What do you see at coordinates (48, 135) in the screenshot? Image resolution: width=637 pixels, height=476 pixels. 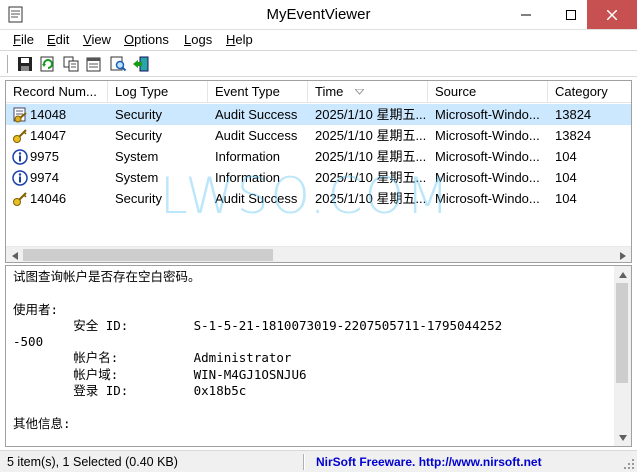 I see `record-number: 14047` at bounding box center [48, 135].